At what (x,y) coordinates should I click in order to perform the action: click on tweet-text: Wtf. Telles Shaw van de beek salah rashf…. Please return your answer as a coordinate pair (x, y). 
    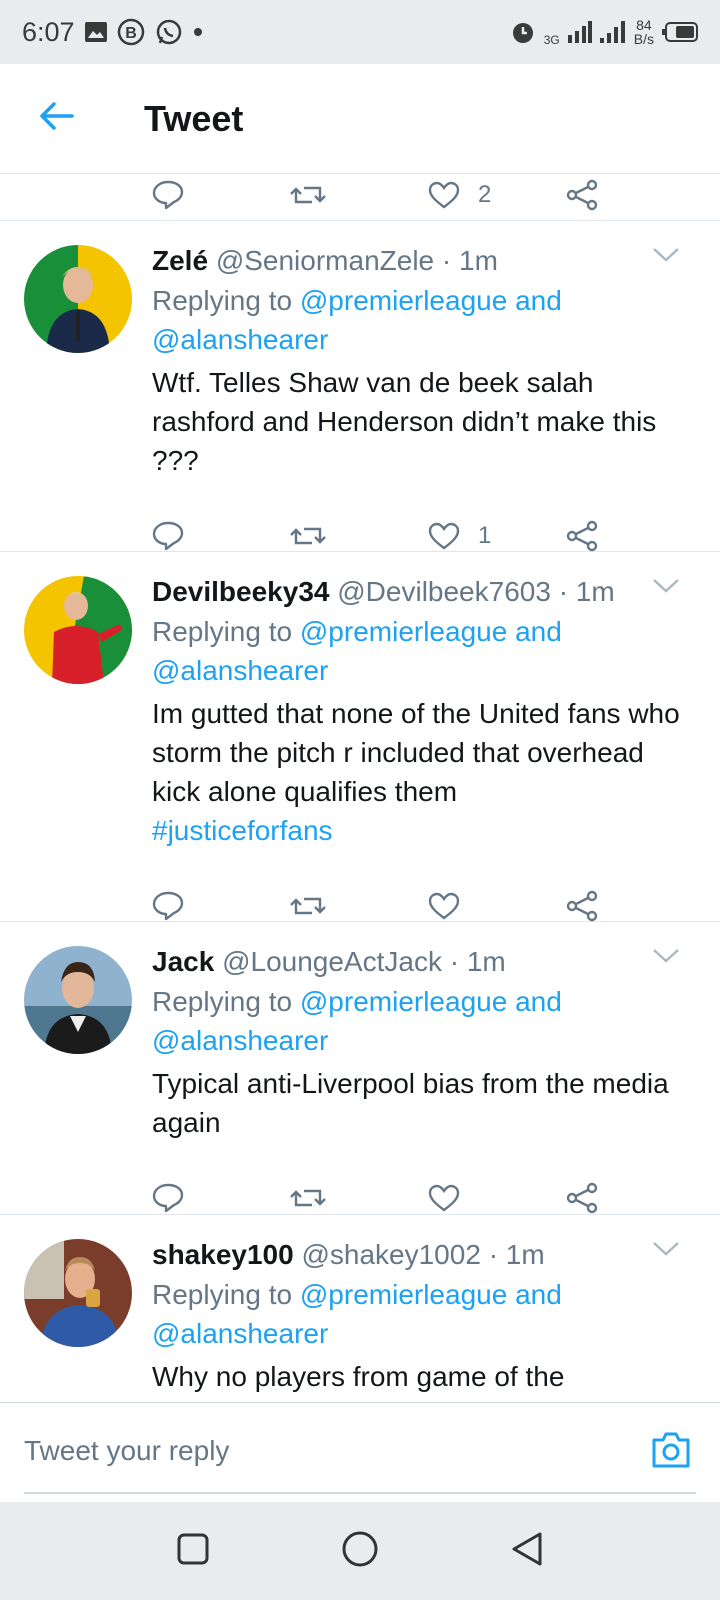
    Looking at the image, I should click on (404, 421).